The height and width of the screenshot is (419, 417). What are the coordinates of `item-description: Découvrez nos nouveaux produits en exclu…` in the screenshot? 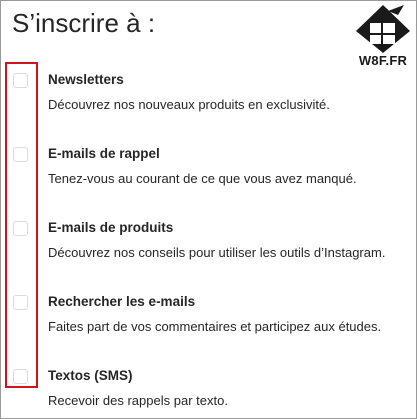 It's located at (189, 104).